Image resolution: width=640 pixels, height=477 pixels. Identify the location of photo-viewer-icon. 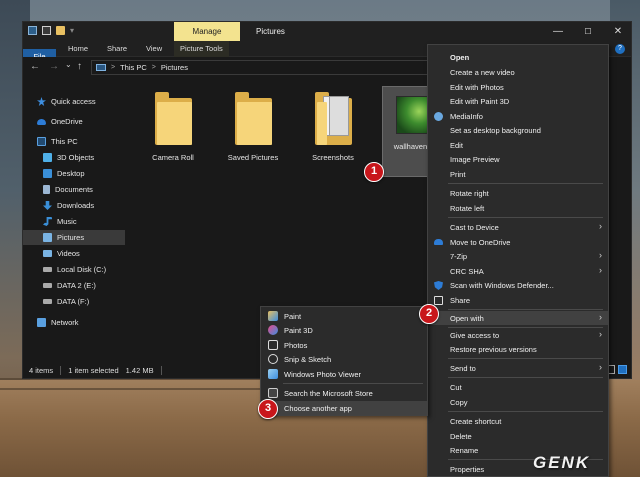
(273, 374).